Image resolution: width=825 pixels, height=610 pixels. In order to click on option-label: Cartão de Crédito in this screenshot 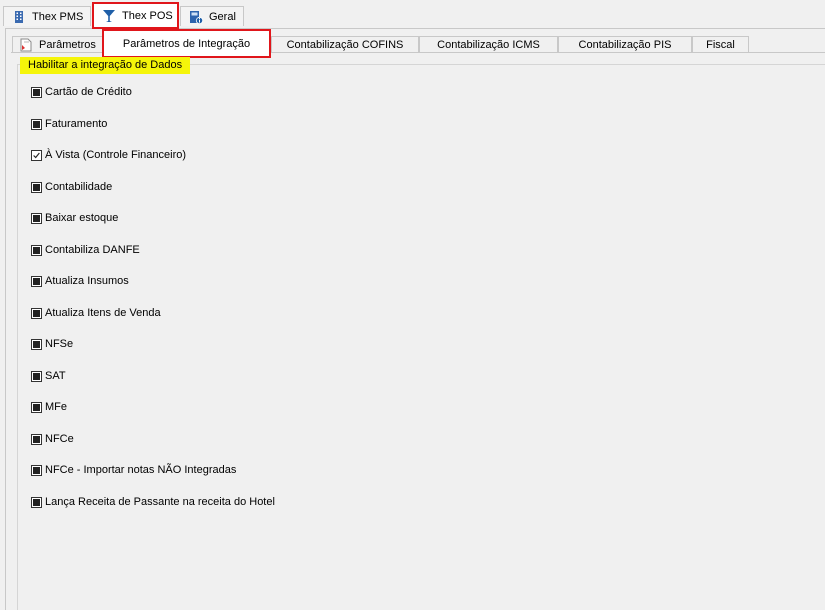, I will do `click(88, 92)`.